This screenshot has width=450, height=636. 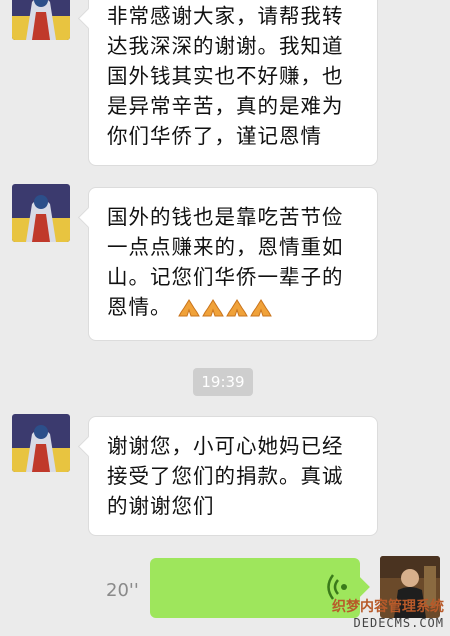 What do you see at coordinates (388, 607) in the screenshot?
I see `watermark-title: 织梦内容管理系统` at bounding box center [388, 607].